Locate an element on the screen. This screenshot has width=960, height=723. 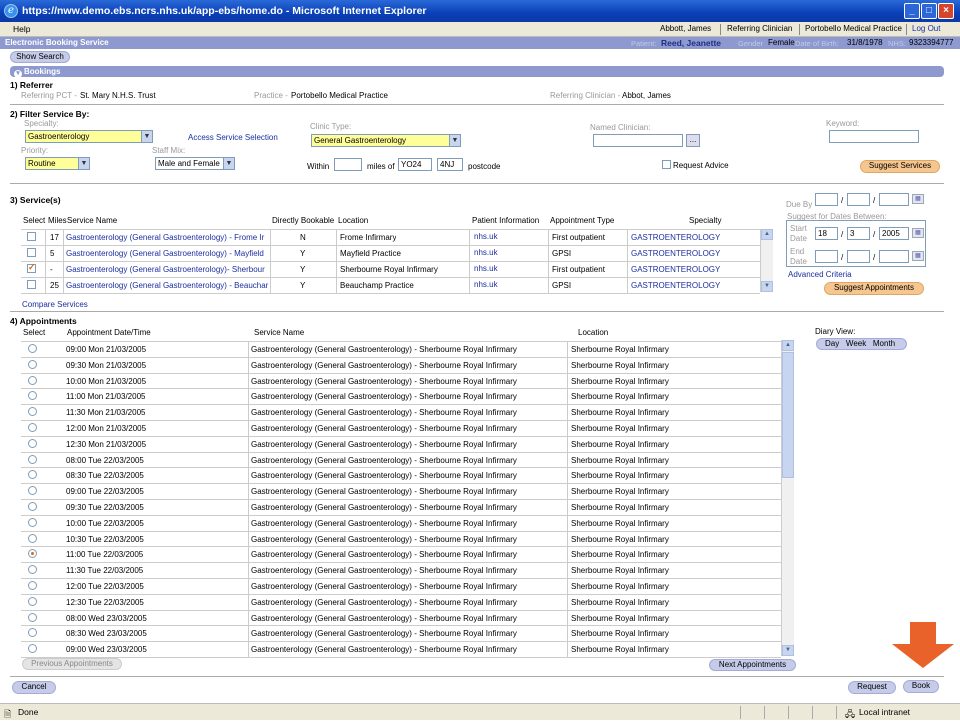
close-icon: × is located at coordinates (946, 11).